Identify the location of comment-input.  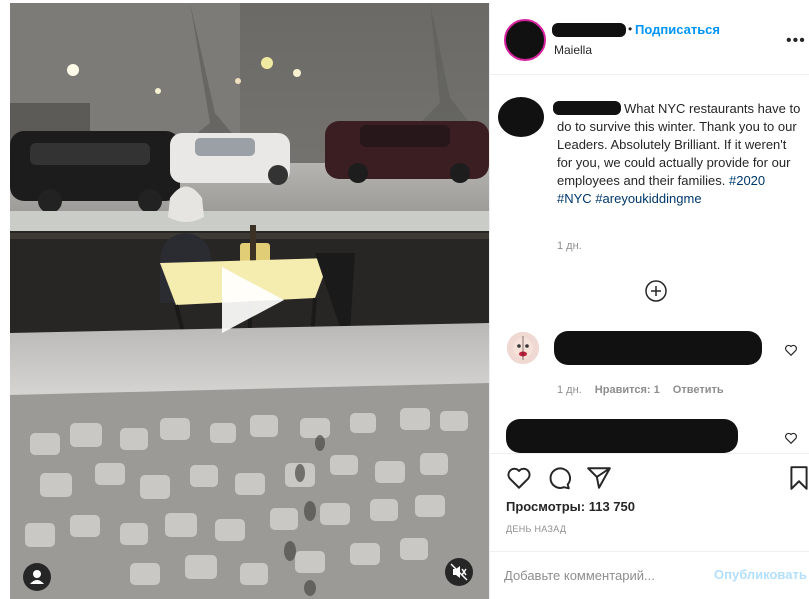
(604, 575).